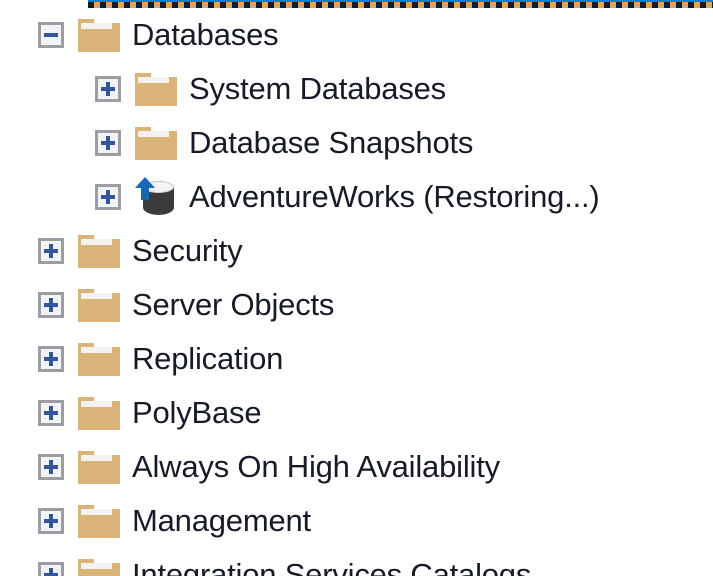 The height and width of the screenshot is (576, 713). I want to click on tree-row: PolyBase, so click(356, 413).